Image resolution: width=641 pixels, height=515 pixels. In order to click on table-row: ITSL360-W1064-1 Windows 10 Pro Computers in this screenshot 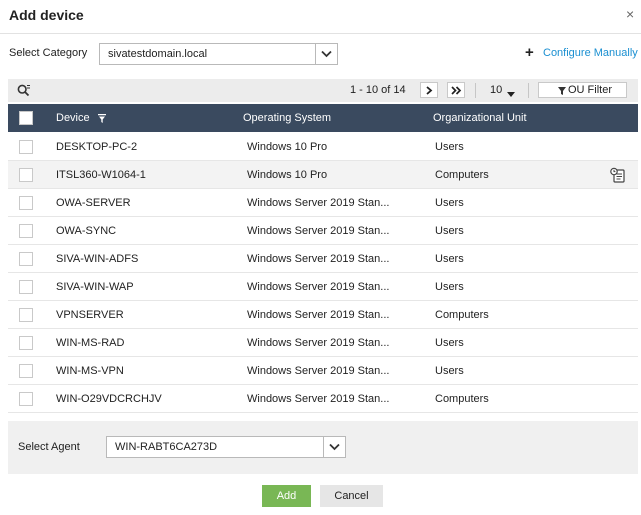, I will do `click(323, 175)`.